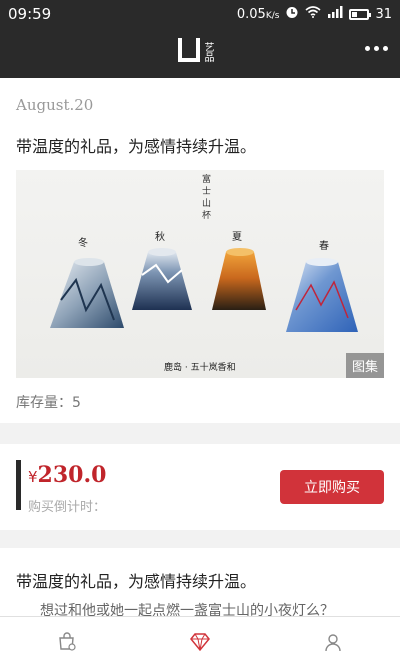 This screenshot has width=400, height=666. What do you see at coordinates (335, 14) in the screenshot?
I see `signal-icon` at bounding box center [335, 14].